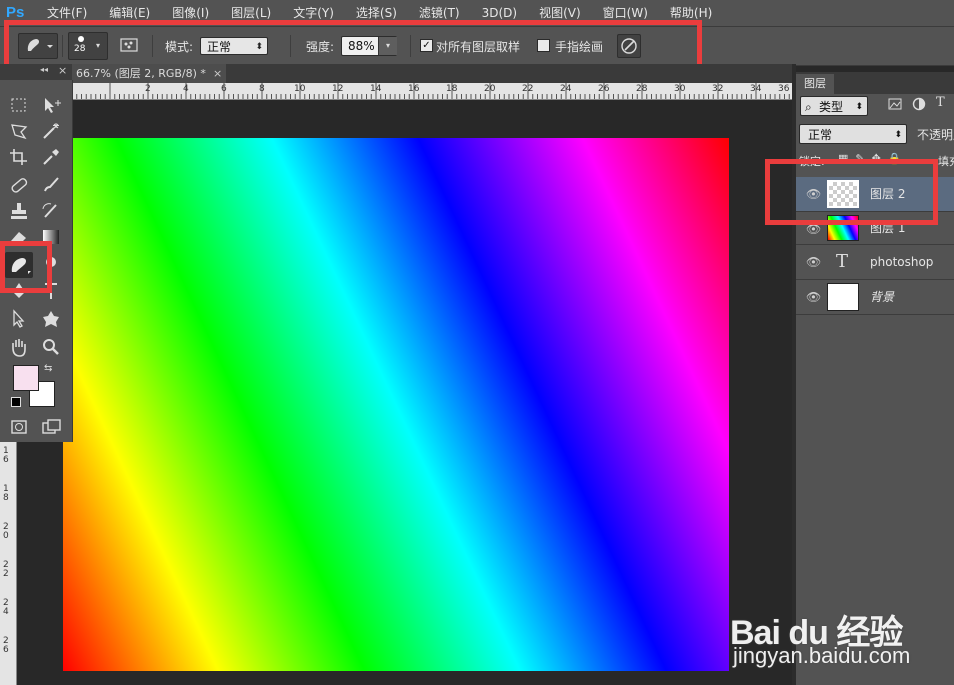 This screenshot has height=685, width=954. I want to click on marquee-icon, so click(18, 105).